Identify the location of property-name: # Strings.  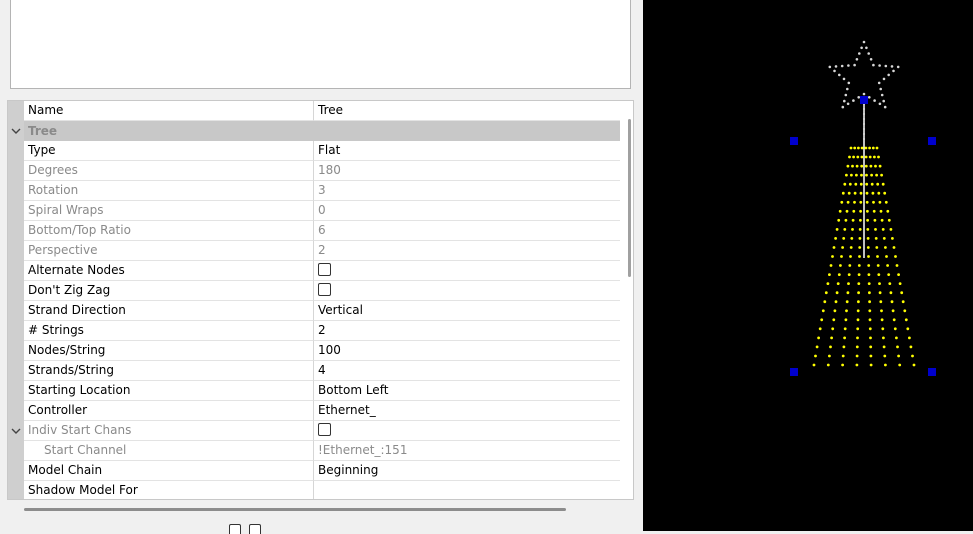
(169, 331).